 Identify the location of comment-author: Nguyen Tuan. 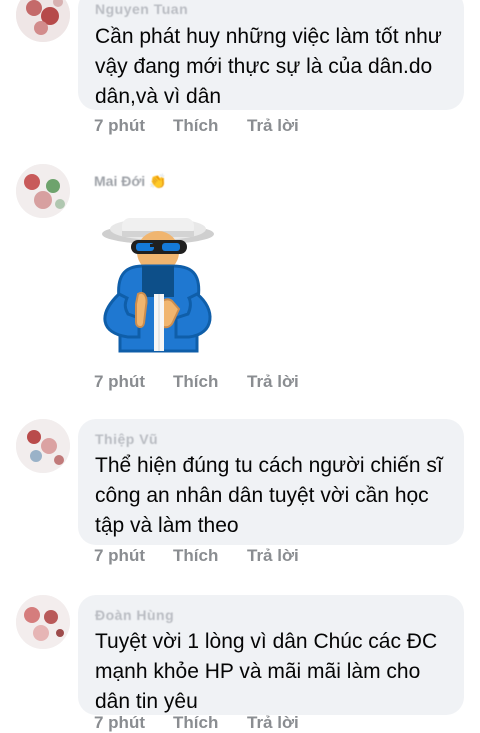
(273, 9).